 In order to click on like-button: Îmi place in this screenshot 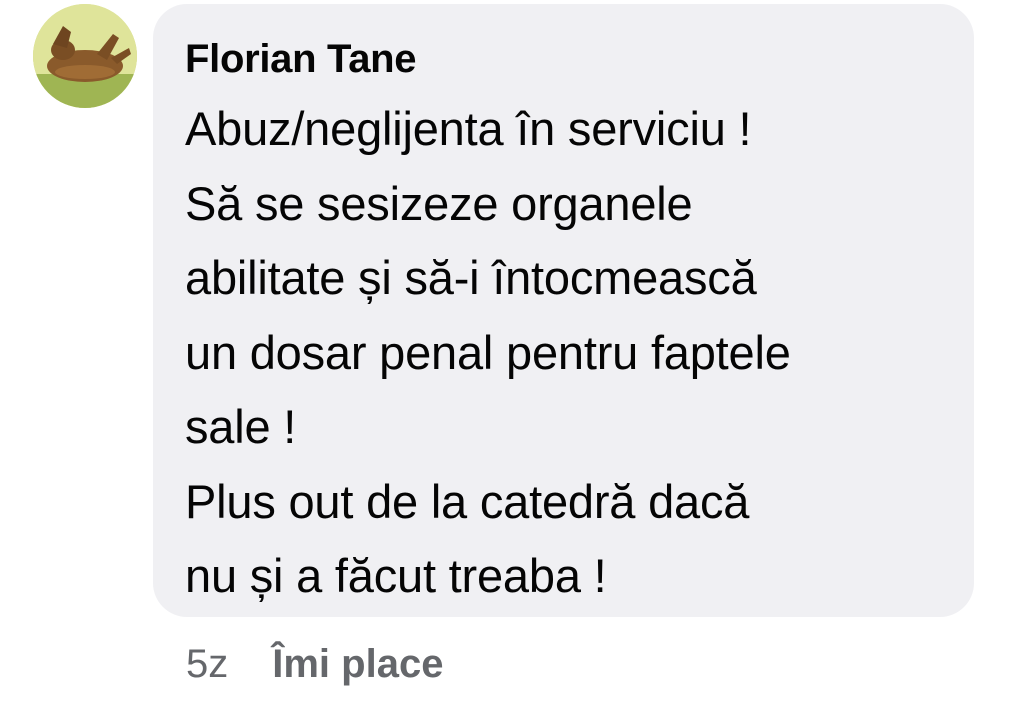, I will do `click(357, 664)`.